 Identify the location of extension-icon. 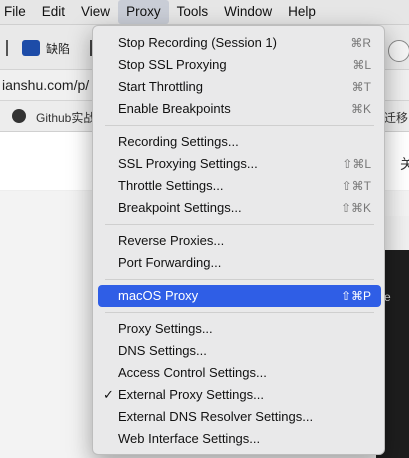
(31, 48).